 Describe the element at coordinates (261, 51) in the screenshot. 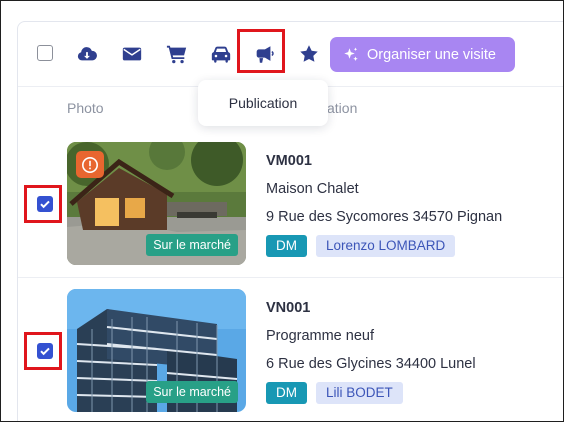

I see `megaphone-highlight` at that location.